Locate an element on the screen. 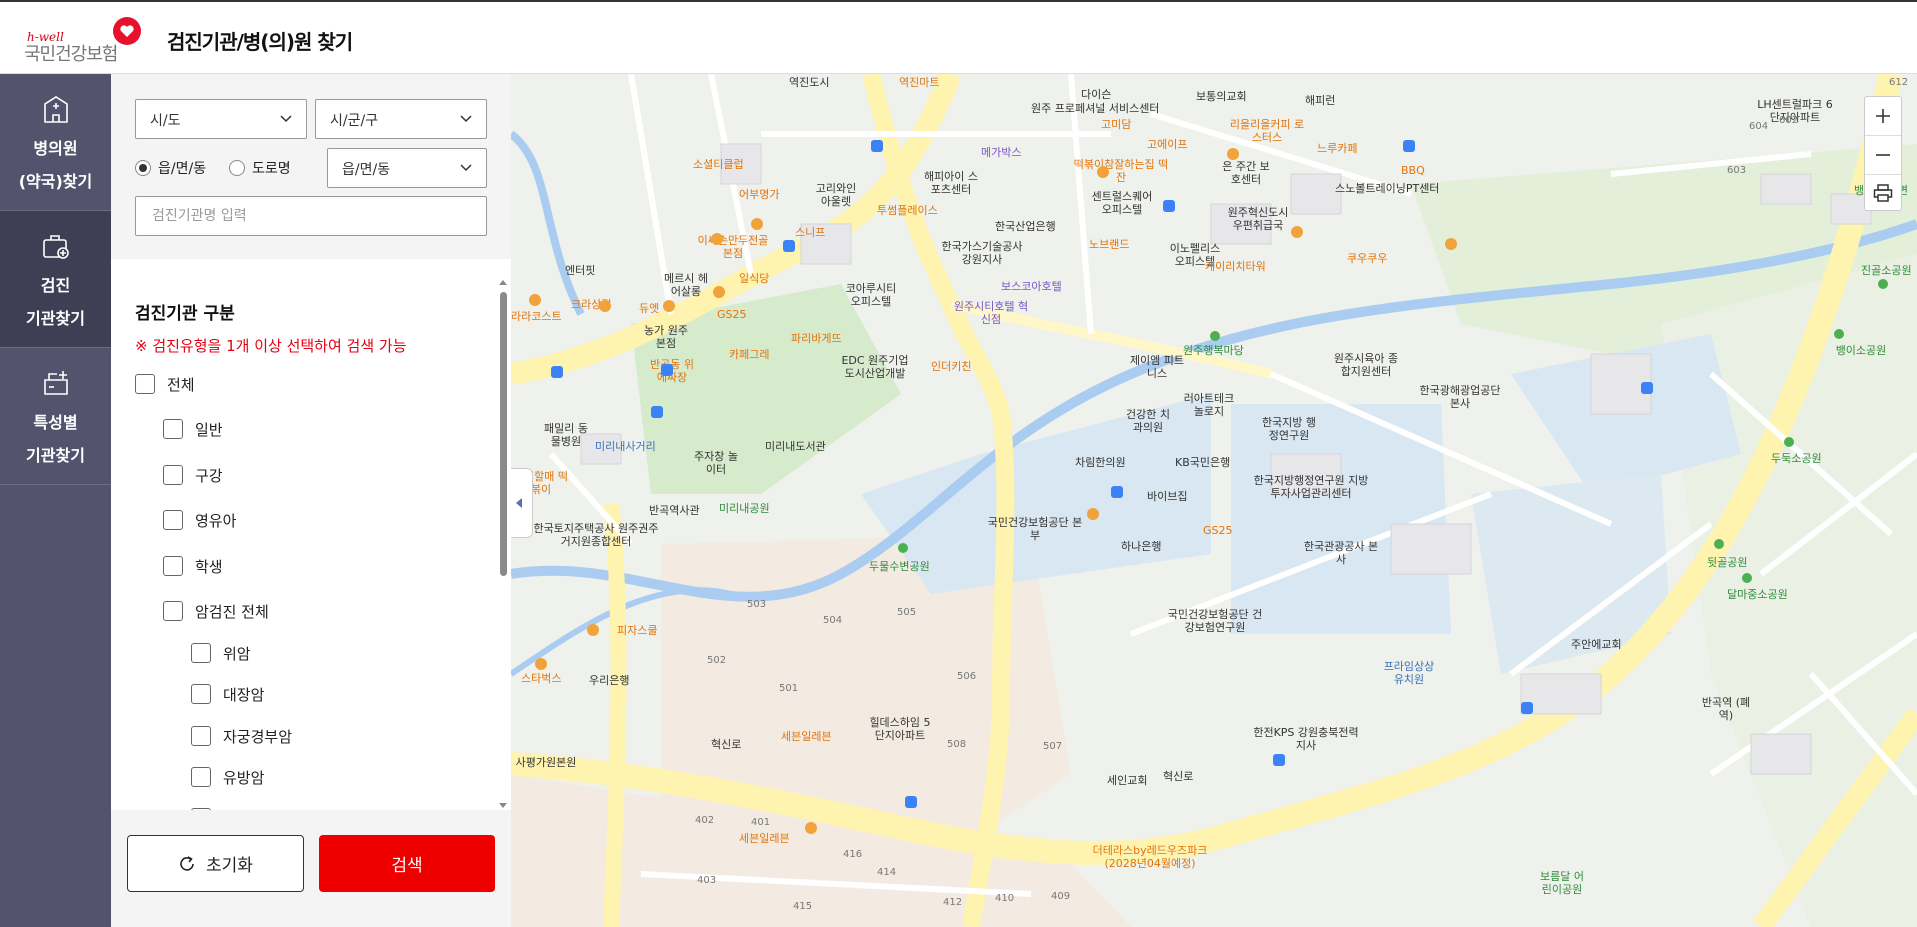  zoom-out-button is located at coordinates (1883, 155).